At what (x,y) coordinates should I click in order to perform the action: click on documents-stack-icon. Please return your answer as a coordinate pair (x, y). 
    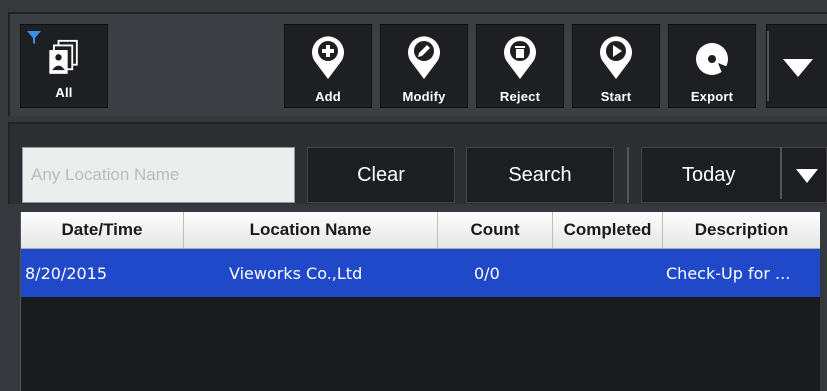
    Looking at the image, I should click on (63, 56).